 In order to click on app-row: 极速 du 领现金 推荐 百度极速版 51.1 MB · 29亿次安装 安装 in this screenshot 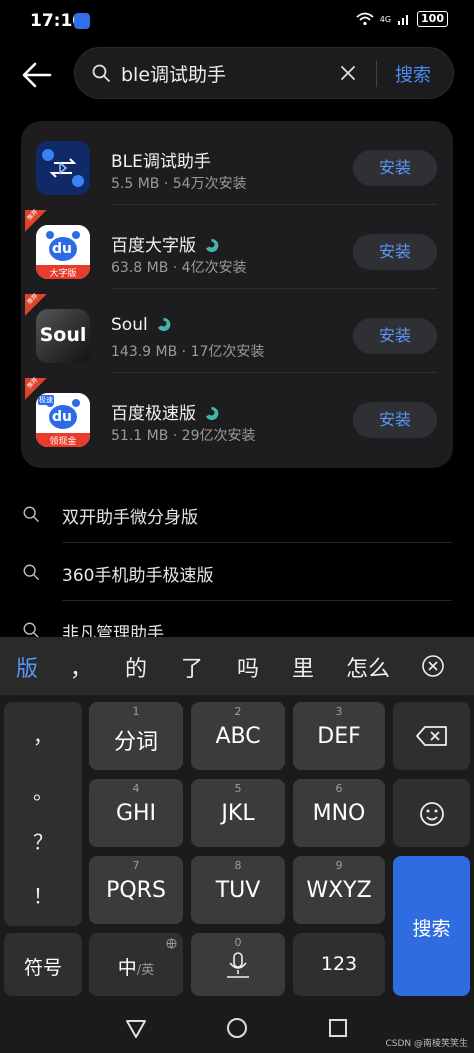, I will do `click(237, 415)`.